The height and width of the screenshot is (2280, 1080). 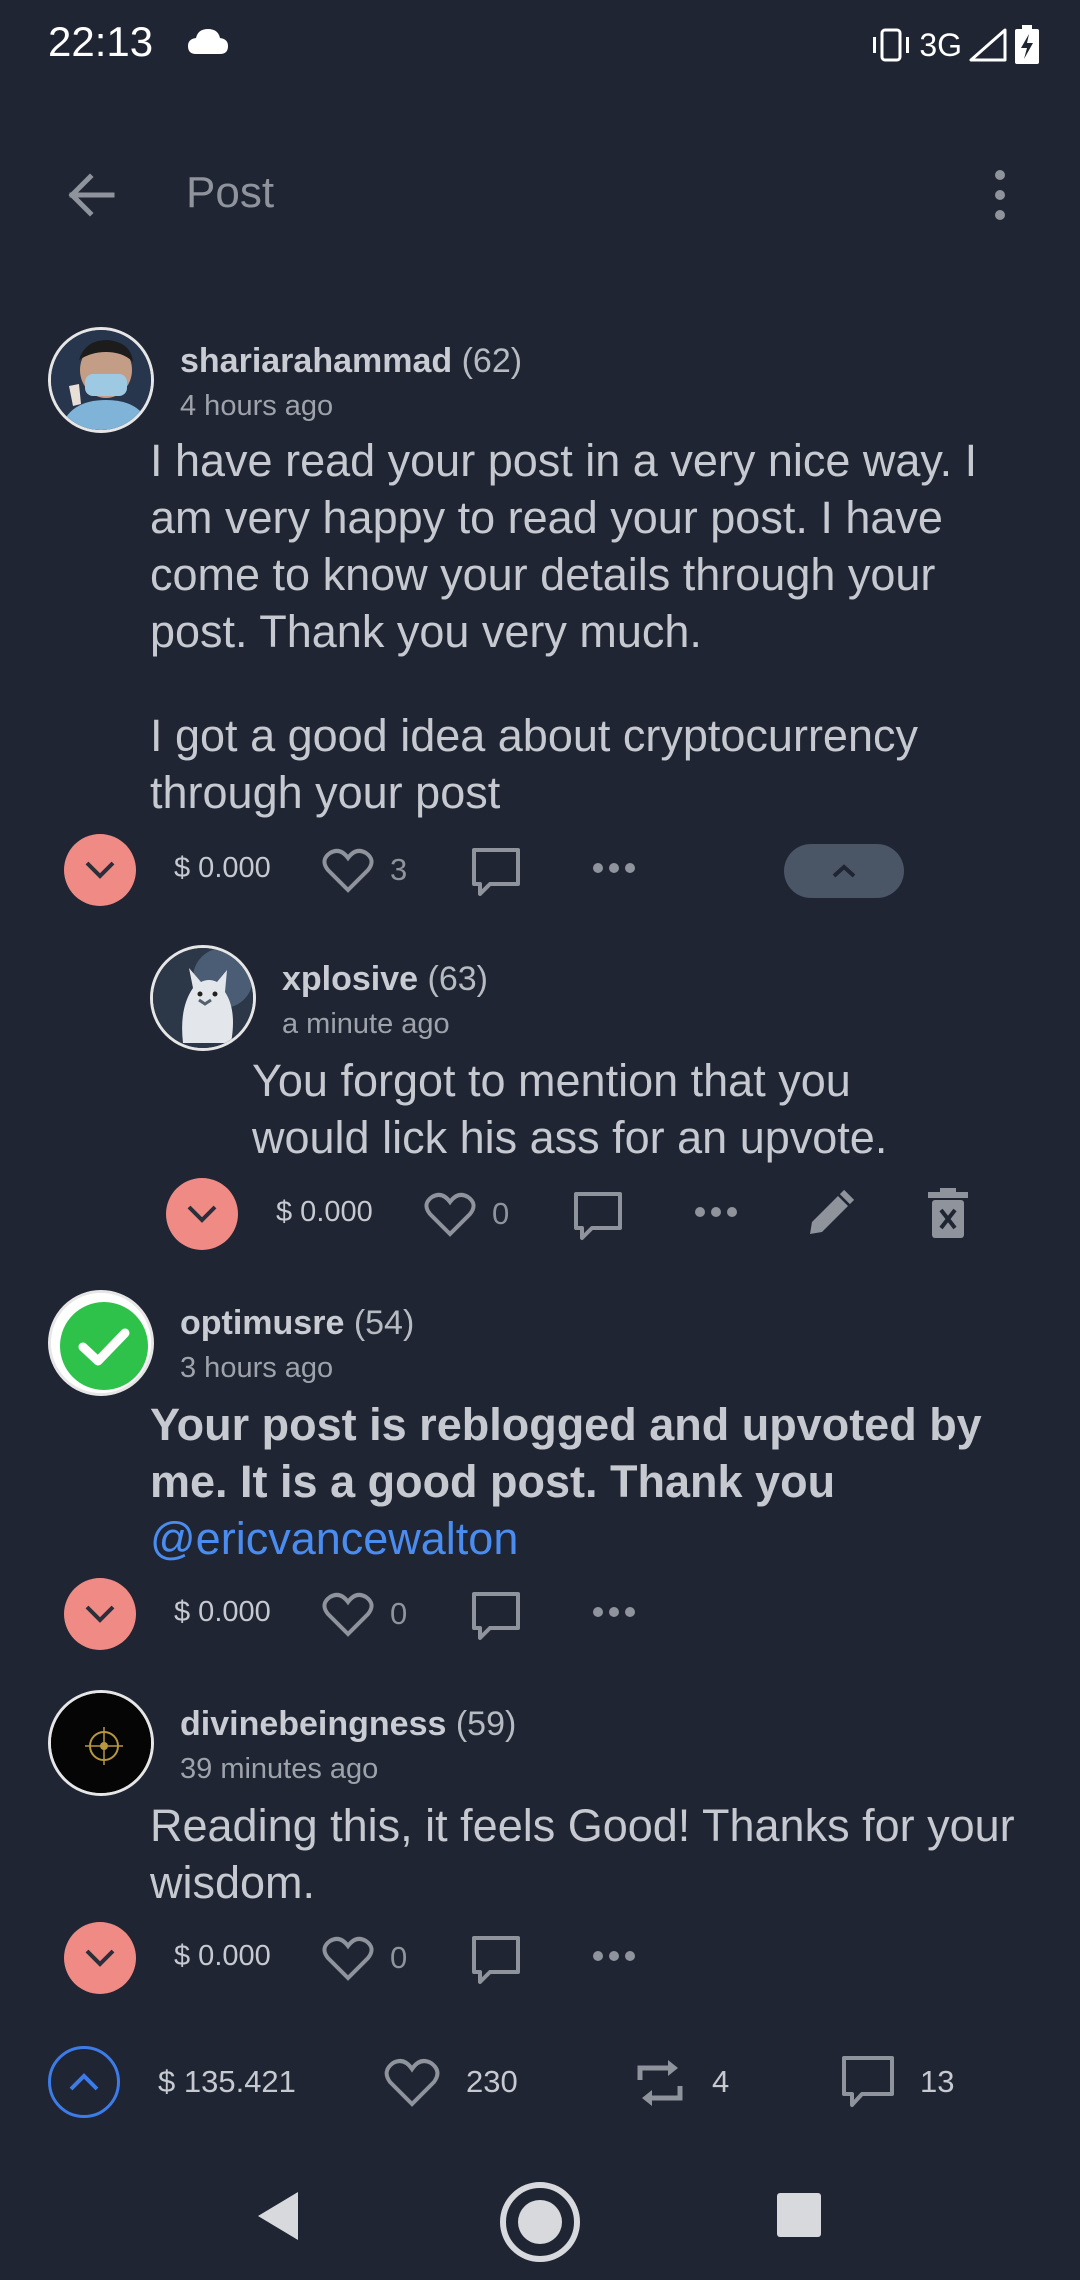 What do you see at coordinates (227, 2082) in the screenshot?
I see `post-payout: $ 135.421` at bounding box center [227, 2082].